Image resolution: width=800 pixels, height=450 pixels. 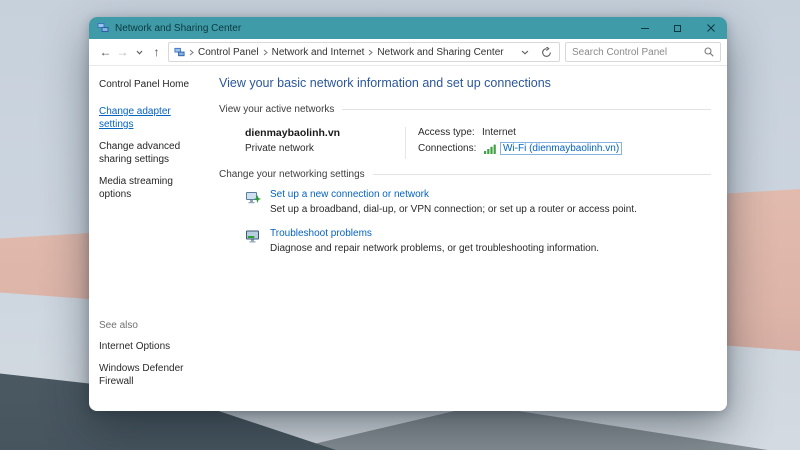 What do you see at coordinates (319, 143) in the screenshot?
I see `network-identity: dienmaybaolinh.vn Private network` at bounding box center [319, 143].